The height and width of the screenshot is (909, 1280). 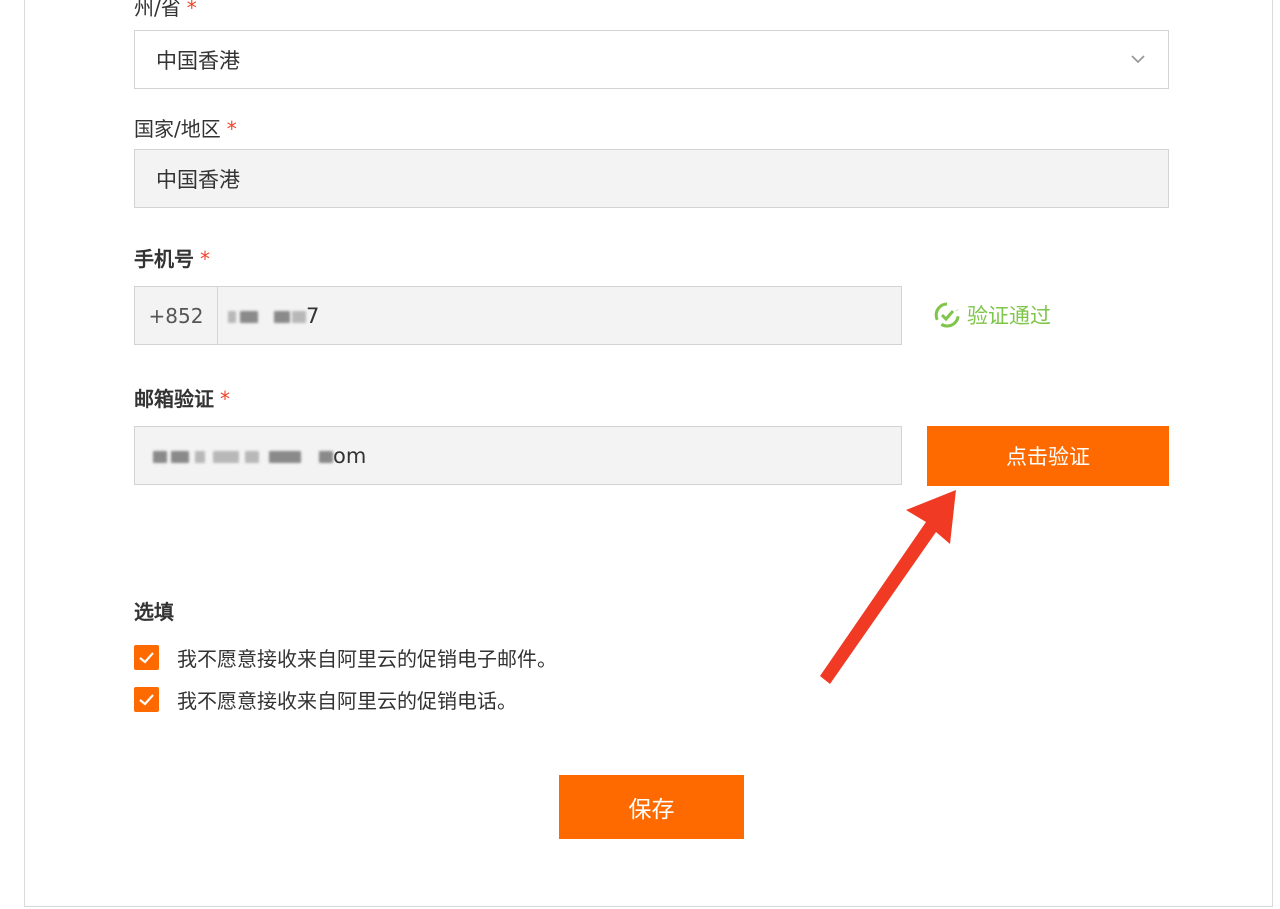 I want to click on verified-text: 验证通过, so click(x=1009, y=316).